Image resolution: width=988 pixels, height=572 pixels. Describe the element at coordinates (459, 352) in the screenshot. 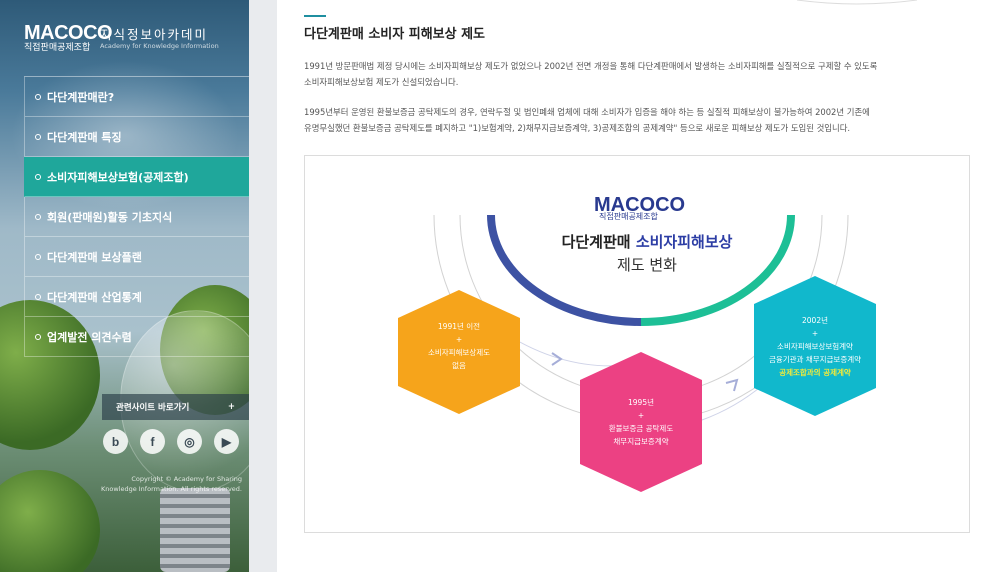

I see `hex-line: 소비자피해보상제도` at that location.